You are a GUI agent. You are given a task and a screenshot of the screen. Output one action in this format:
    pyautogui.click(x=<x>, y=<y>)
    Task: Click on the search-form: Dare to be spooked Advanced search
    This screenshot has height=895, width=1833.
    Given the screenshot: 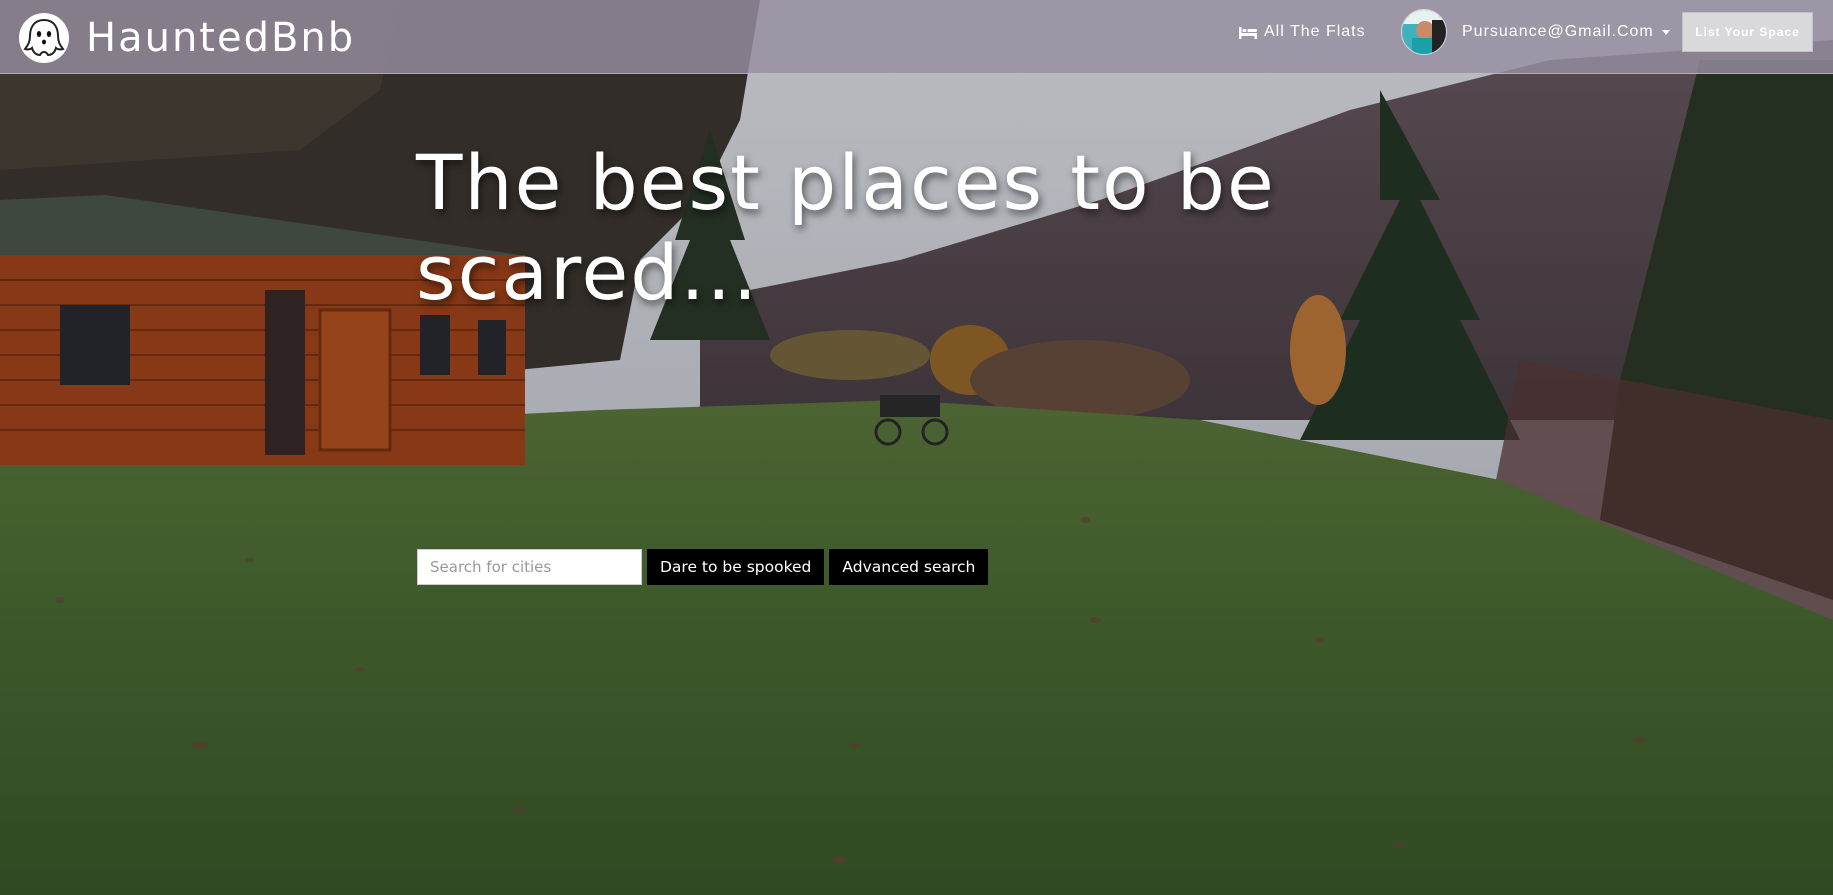 What is the action you would take?
    pyautogui.click(x=703, y=567)
    